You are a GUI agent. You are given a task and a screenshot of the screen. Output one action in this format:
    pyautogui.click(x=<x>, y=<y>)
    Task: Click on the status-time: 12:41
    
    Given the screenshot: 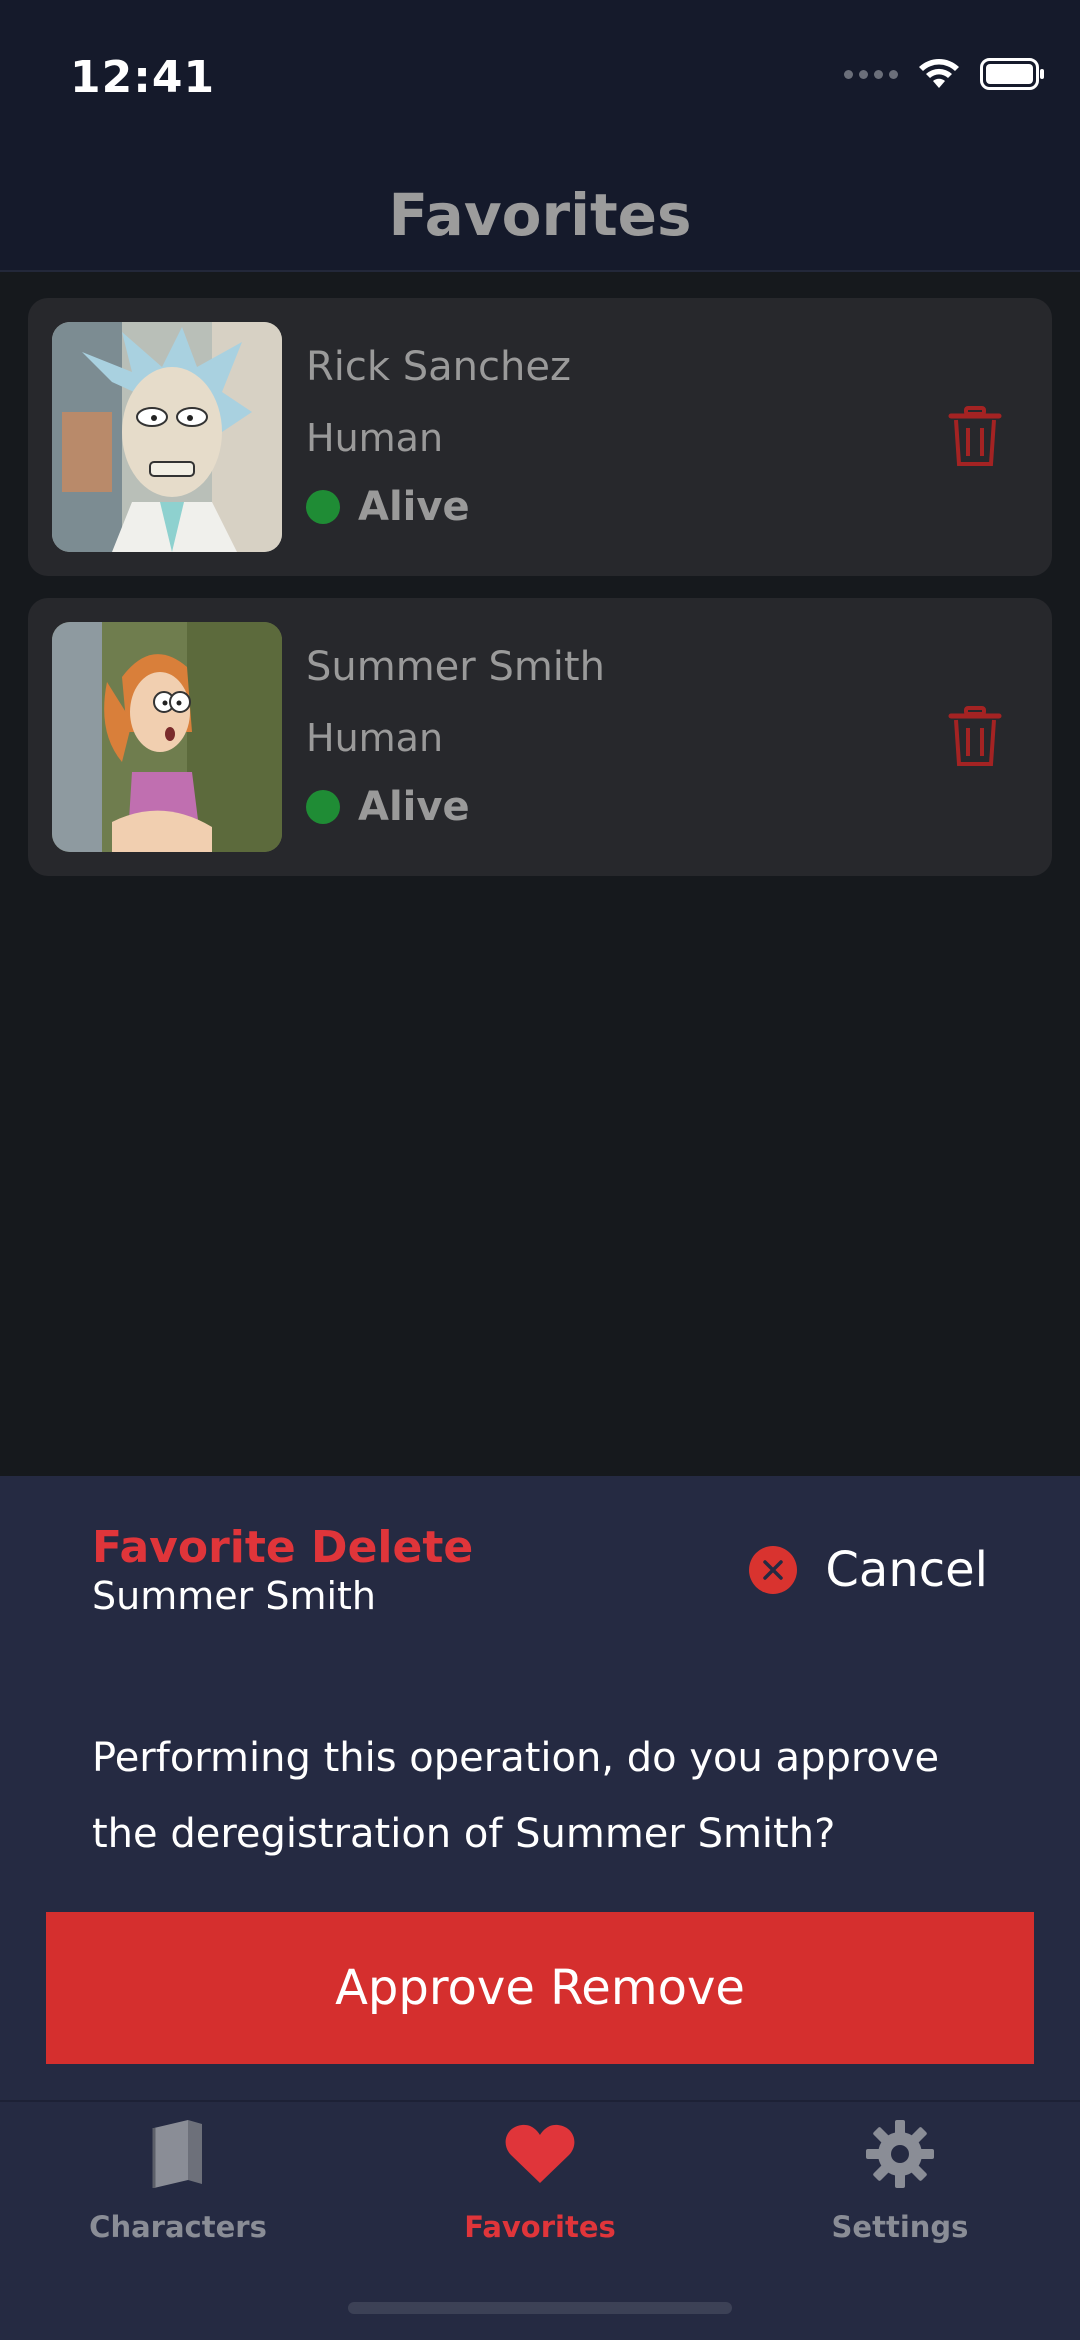 What is the action you would take?
    pyautogui.click(x=143, y=77)
    